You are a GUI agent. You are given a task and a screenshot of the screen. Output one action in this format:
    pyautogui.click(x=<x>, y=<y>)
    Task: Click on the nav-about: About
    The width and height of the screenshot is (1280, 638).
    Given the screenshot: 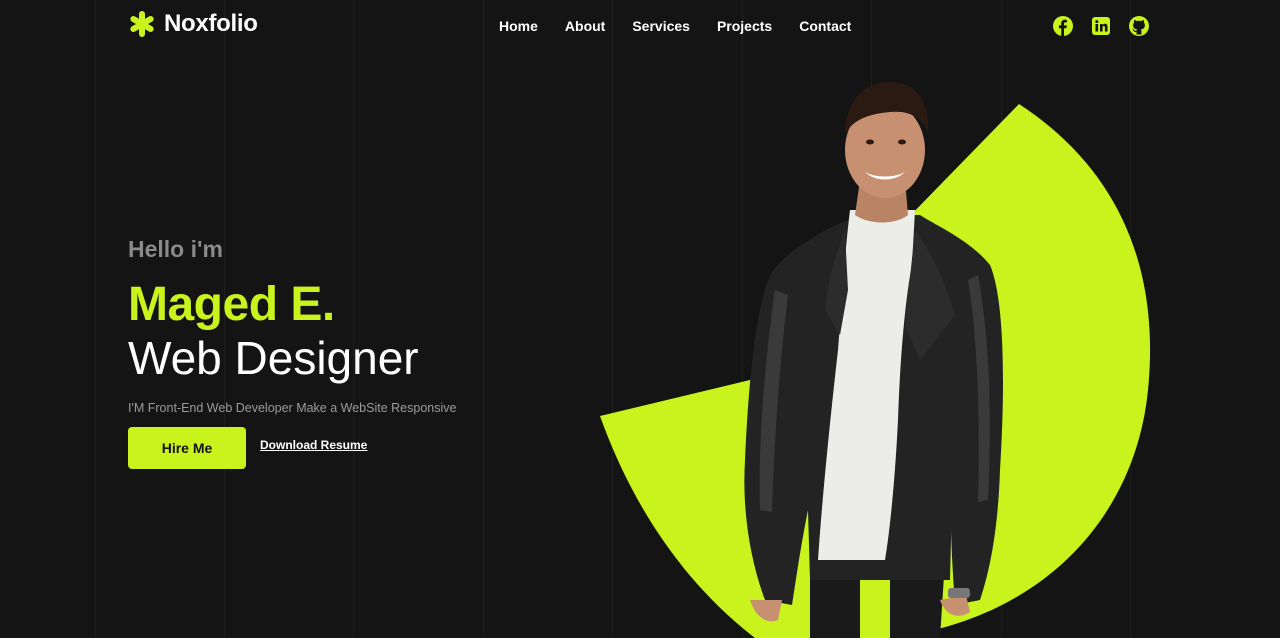 What is the action you would take?
    pyautogui.click(x=585, y=26)
    